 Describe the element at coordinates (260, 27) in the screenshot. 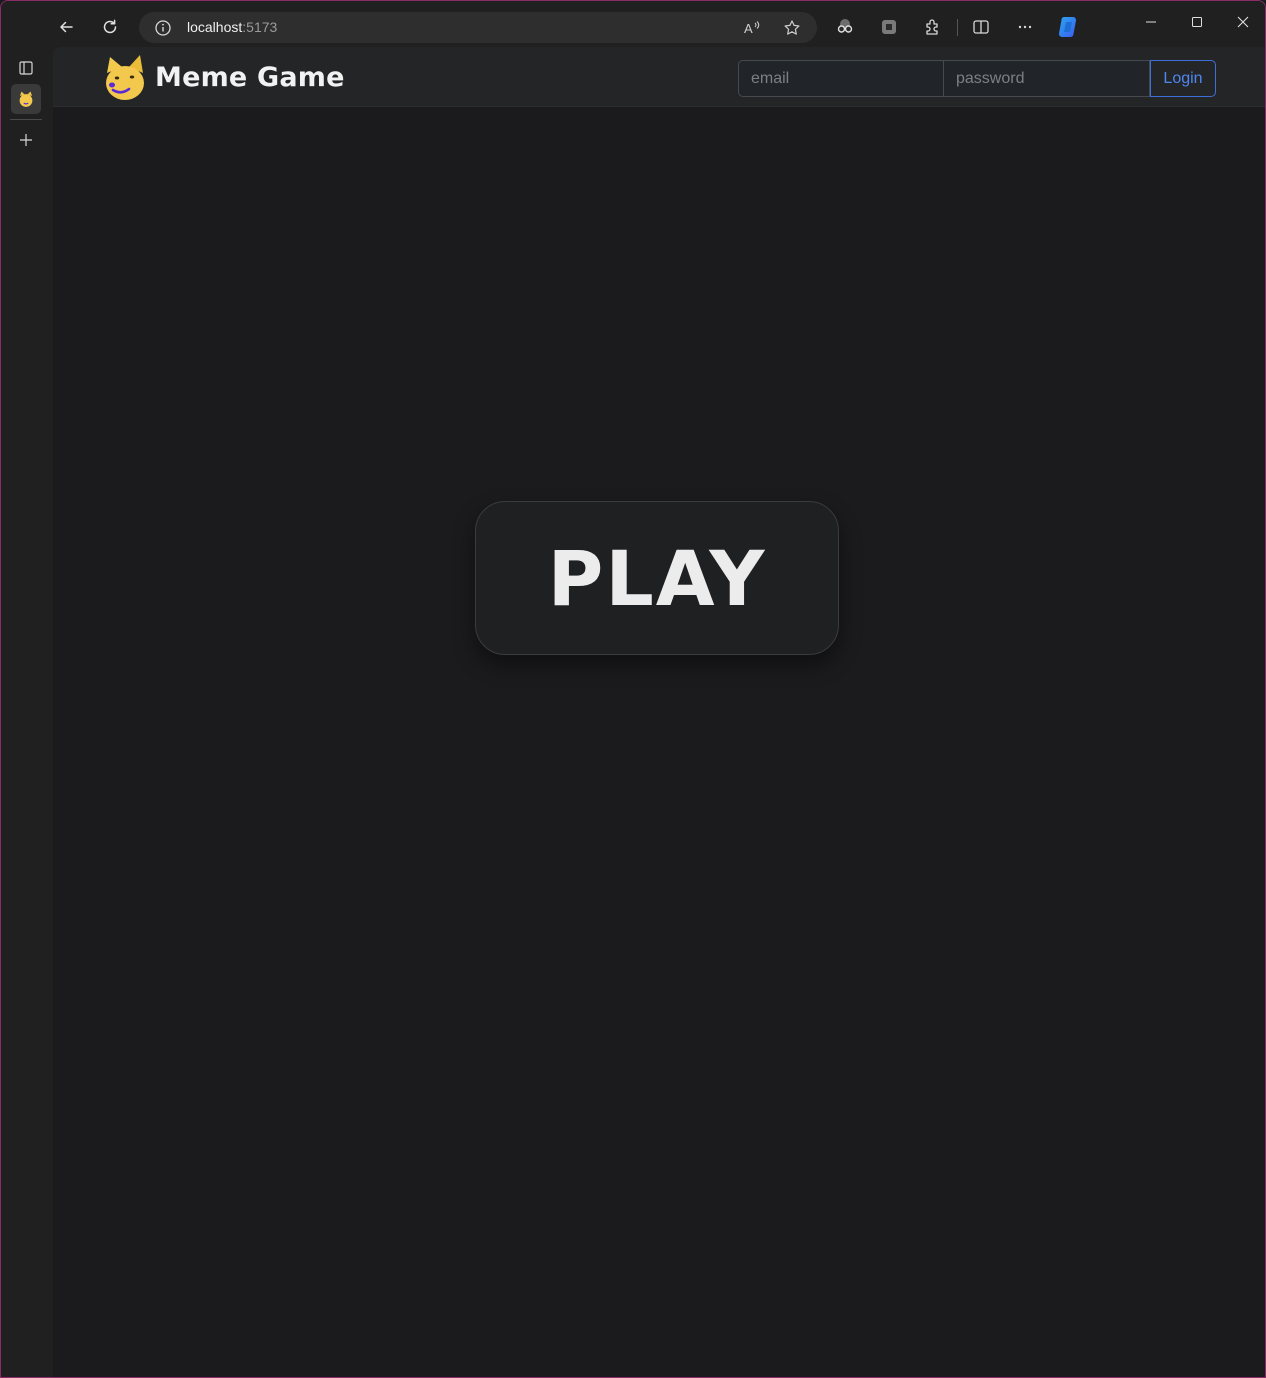

I see `url-port: :5173` at that location.